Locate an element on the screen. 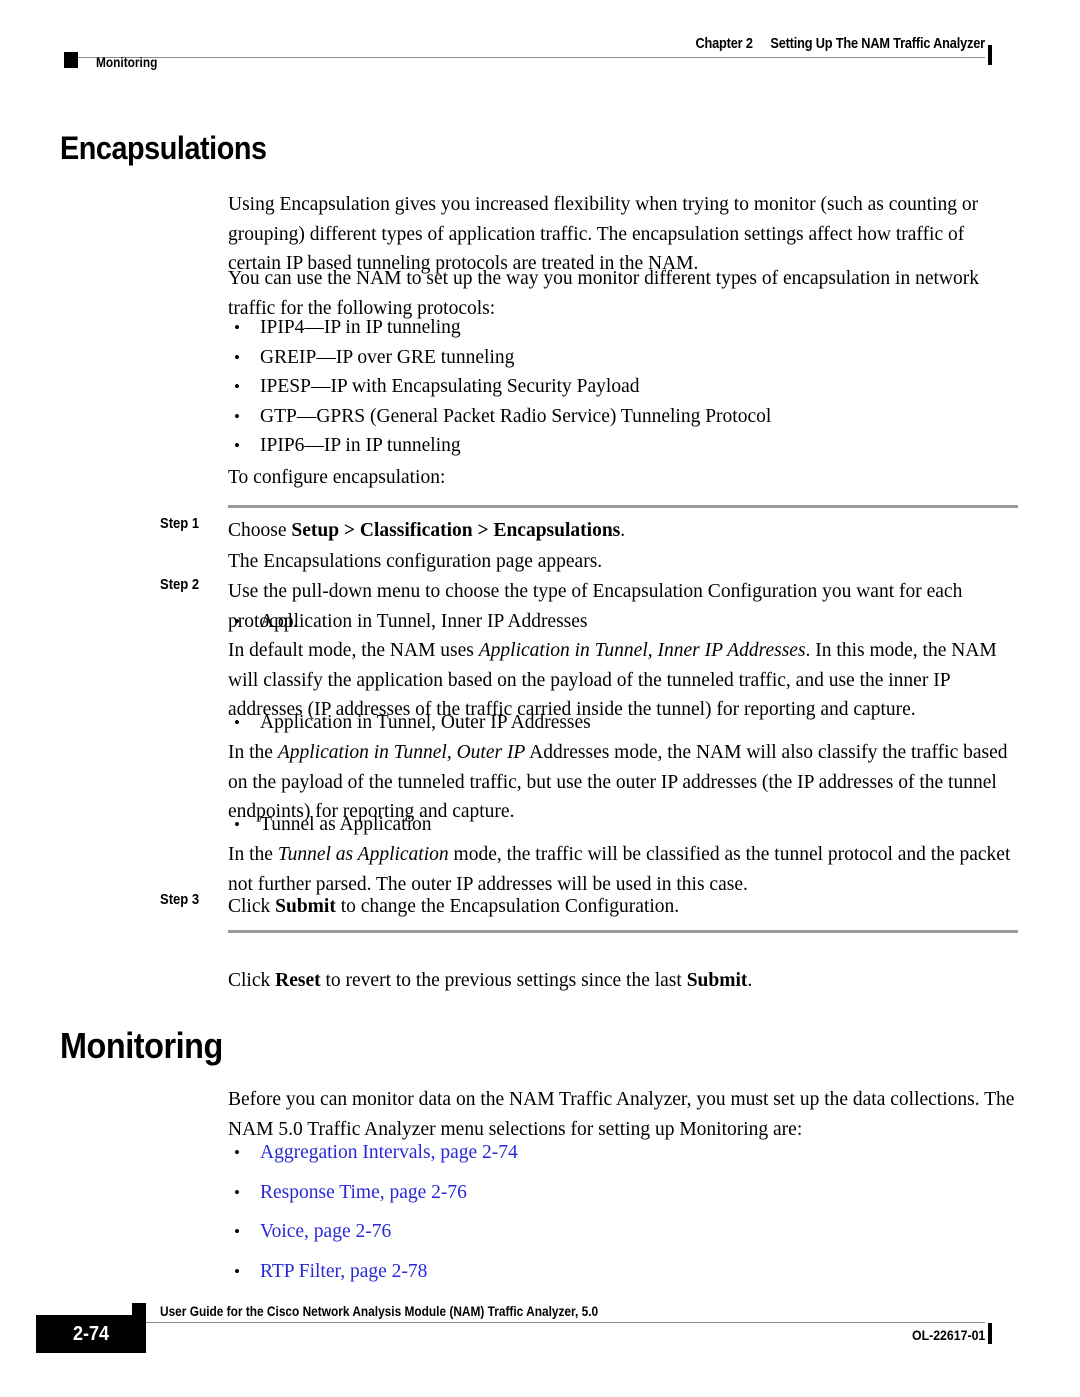 Image resolution: width=1080 pixels, height=1397 pixels. list-item: Voice, page 2-76 is located at coordinates (623, 1232).